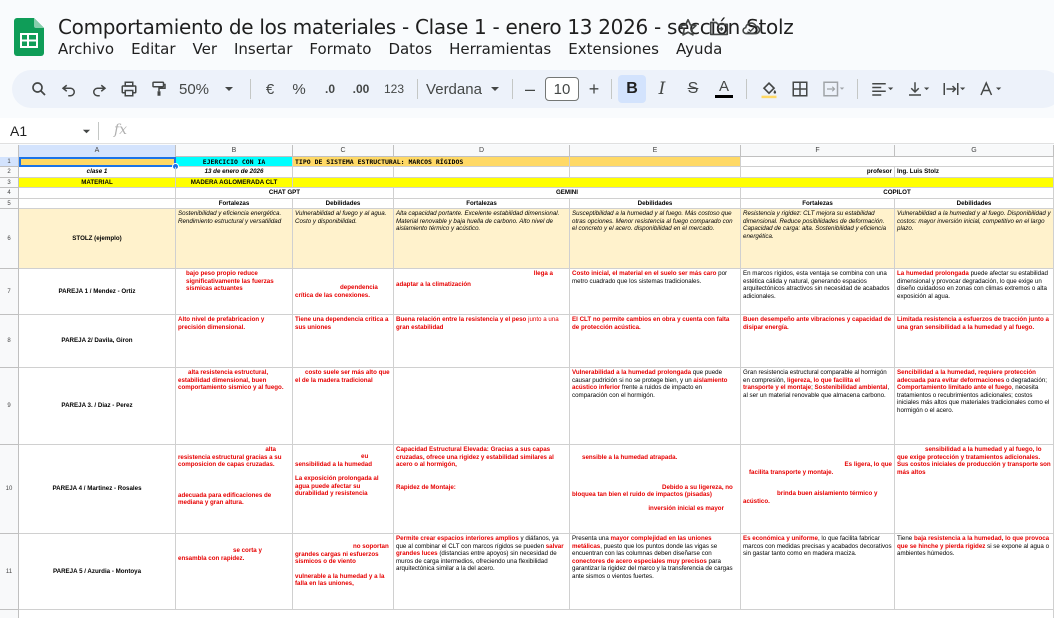 The height and width of the screenshot is (618, 1054). Describe the element at coordinates (818, 151) in the screenshot. I see `column-header-f: F` at that location.